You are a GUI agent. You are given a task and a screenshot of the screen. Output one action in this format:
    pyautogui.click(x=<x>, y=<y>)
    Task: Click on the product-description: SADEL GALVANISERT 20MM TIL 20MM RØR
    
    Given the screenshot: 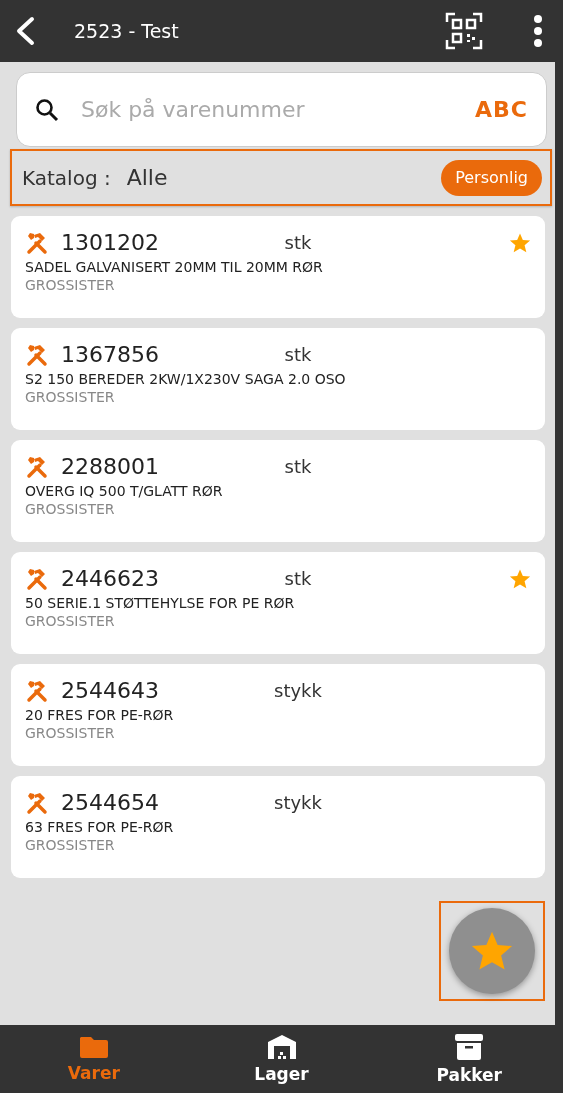 What is the action you would take?
    pyautogui.click(x=174, y=267)
    